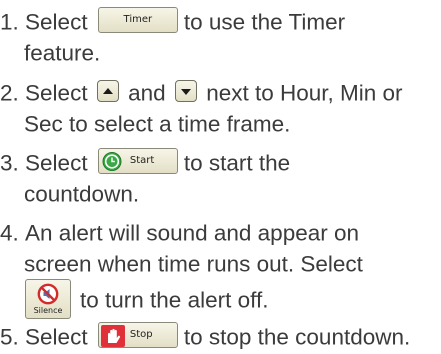 This screenshot has width=441, height=354. I want to click on step-text: and, so click(147, 93).